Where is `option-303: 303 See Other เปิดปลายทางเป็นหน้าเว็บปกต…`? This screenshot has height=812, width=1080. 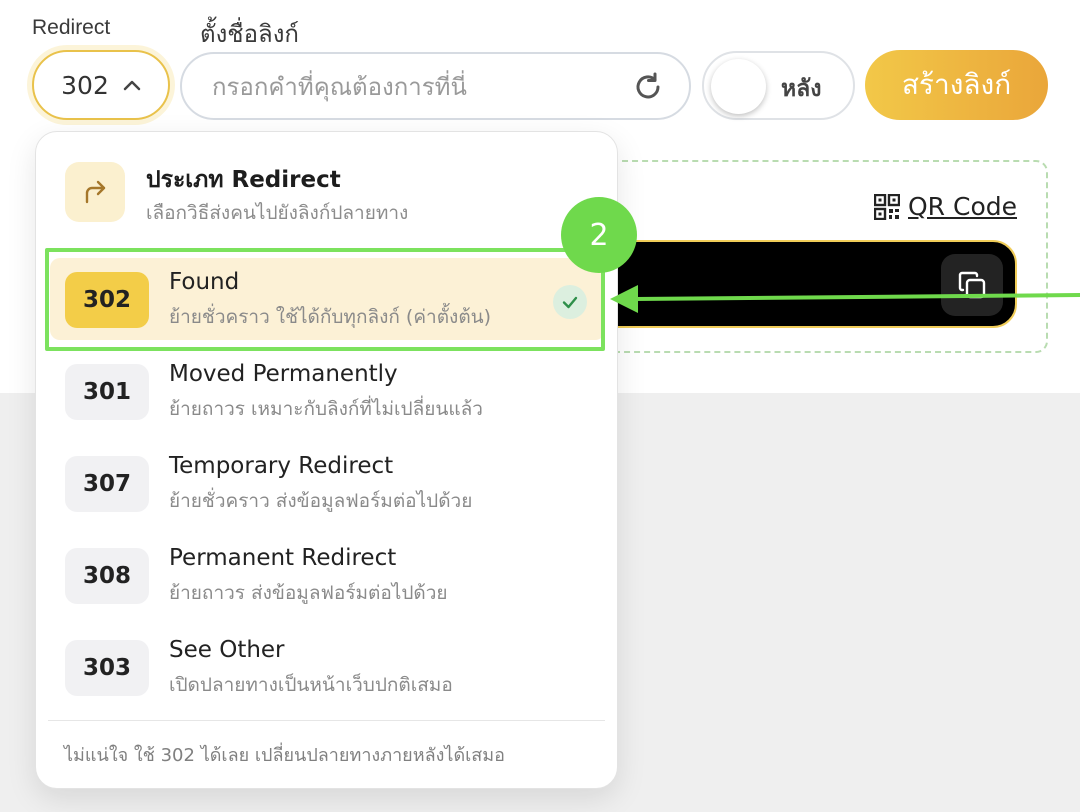
option-303: 303 See Other เปิดปลายทางเป็นหน้าเว็บปกต… is located at coordinates (327, 667).